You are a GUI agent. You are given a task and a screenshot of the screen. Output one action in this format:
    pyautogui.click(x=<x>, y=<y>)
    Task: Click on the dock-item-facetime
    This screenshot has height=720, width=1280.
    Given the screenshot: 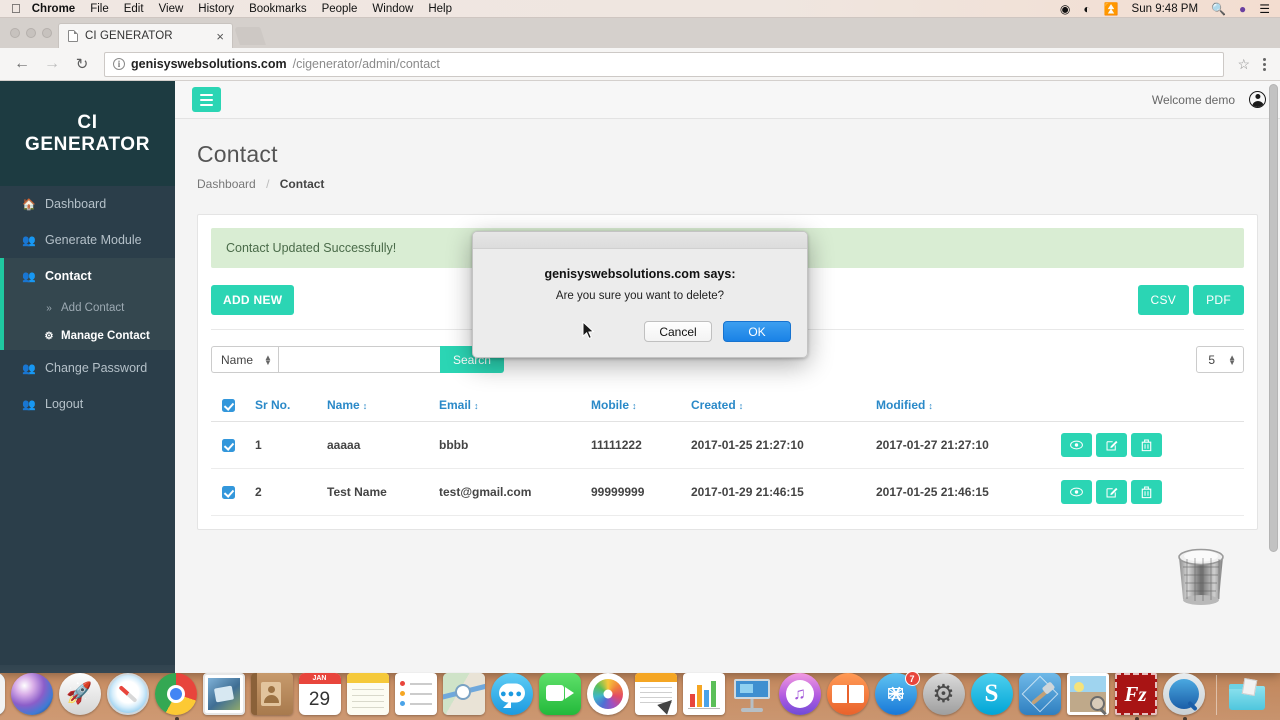 What is the action you would take?
    pyautogui.click(x=560, y=695)
    